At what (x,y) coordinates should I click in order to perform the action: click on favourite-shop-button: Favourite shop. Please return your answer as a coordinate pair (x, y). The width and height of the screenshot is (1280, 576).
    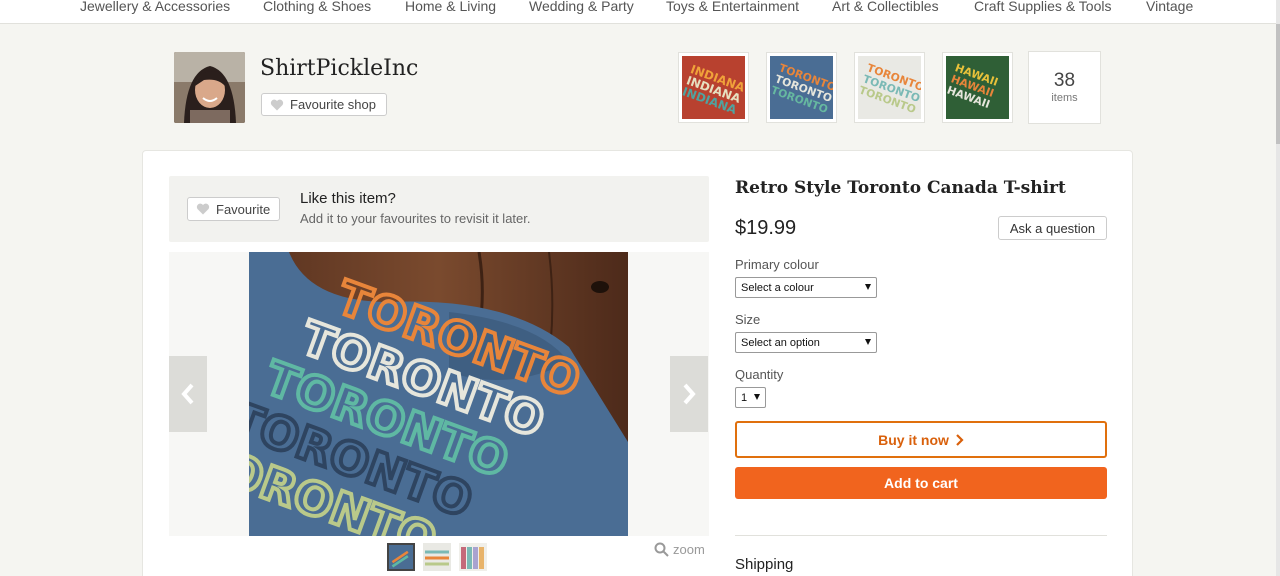
    Looking at the image, I should click on (324, 104).